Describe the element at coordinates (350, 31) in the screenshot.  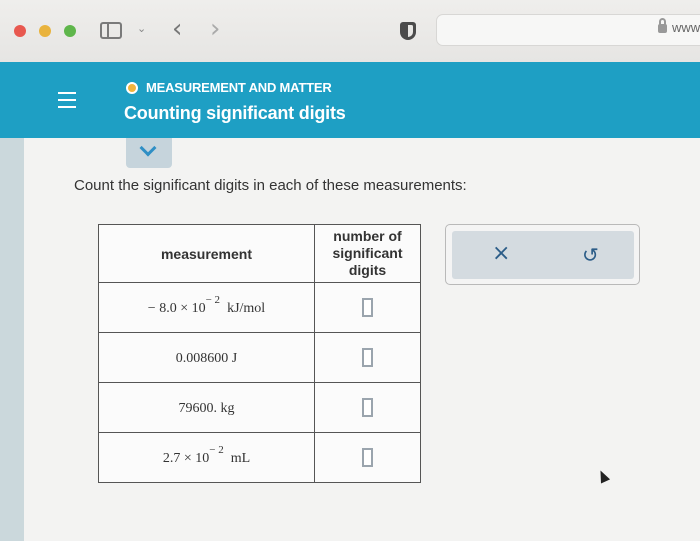
I see `browser-toolbar: ⌄ ‹ › www` at that location.